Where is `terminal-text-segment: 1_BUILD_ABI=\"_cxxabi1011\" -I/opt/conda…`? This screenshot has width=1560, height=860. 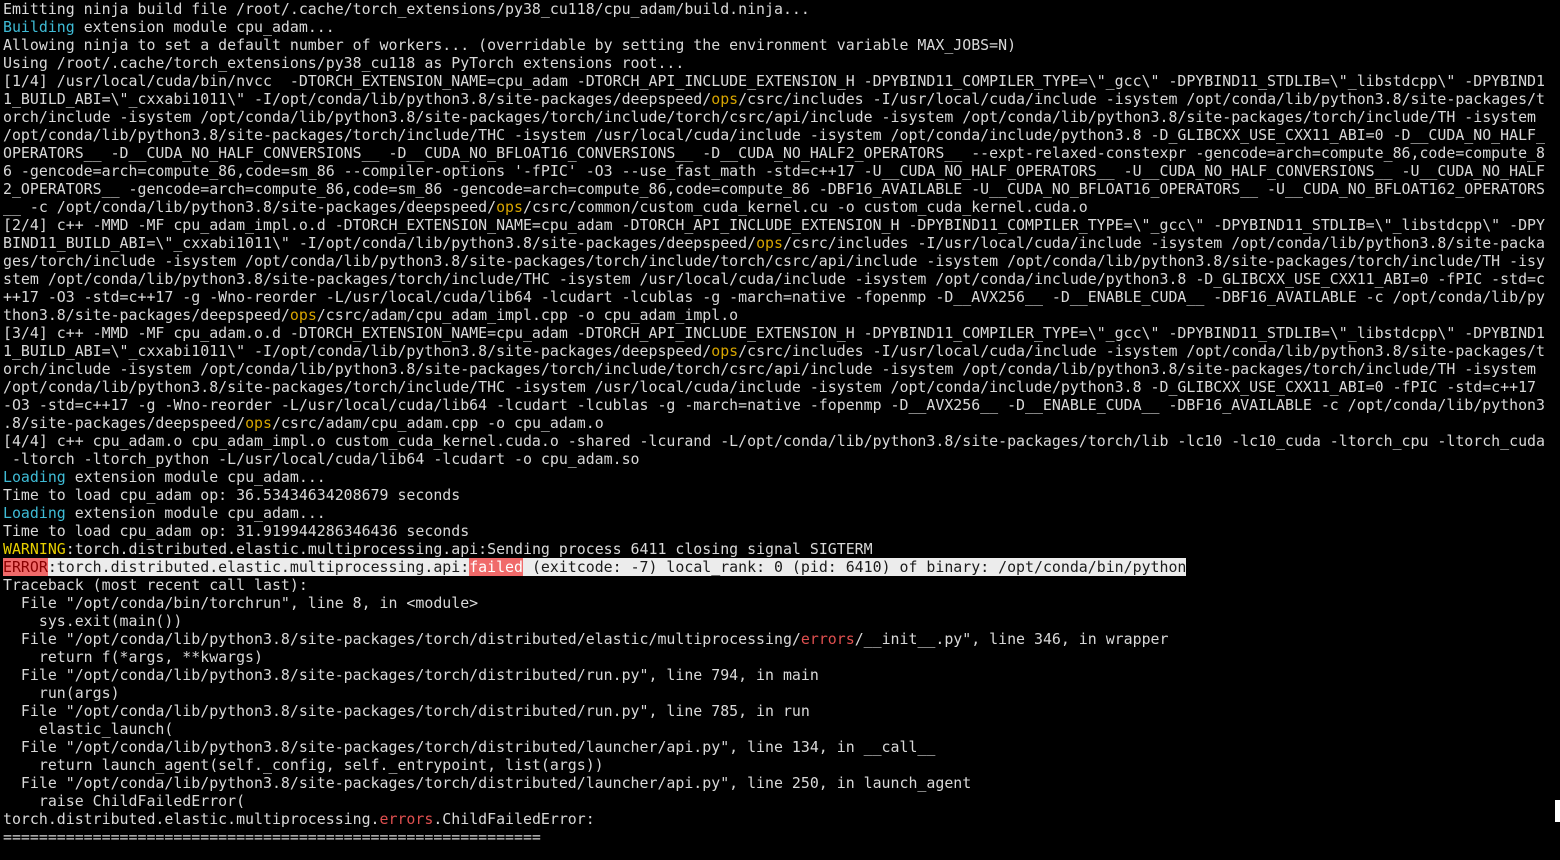 terminal-text-segment: 1_BUILD_ABI=\"_cxxabi1011\" -I/opt/conda… is located at coordinates (357, 351).